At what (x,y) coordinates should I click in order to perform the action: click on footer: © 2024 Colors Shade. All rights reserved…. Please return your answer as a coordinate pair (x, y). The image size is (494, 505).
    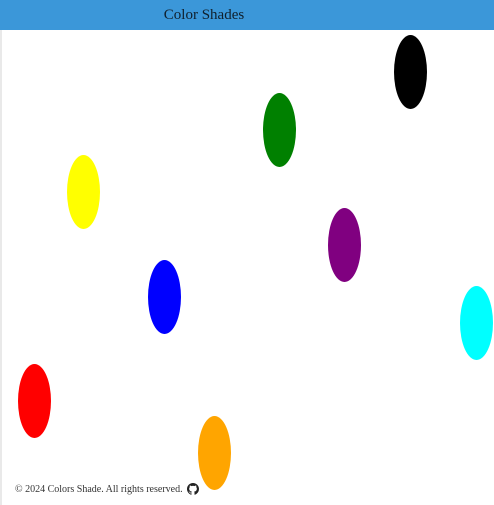
    Looking at the image, I should click on (107, 489).